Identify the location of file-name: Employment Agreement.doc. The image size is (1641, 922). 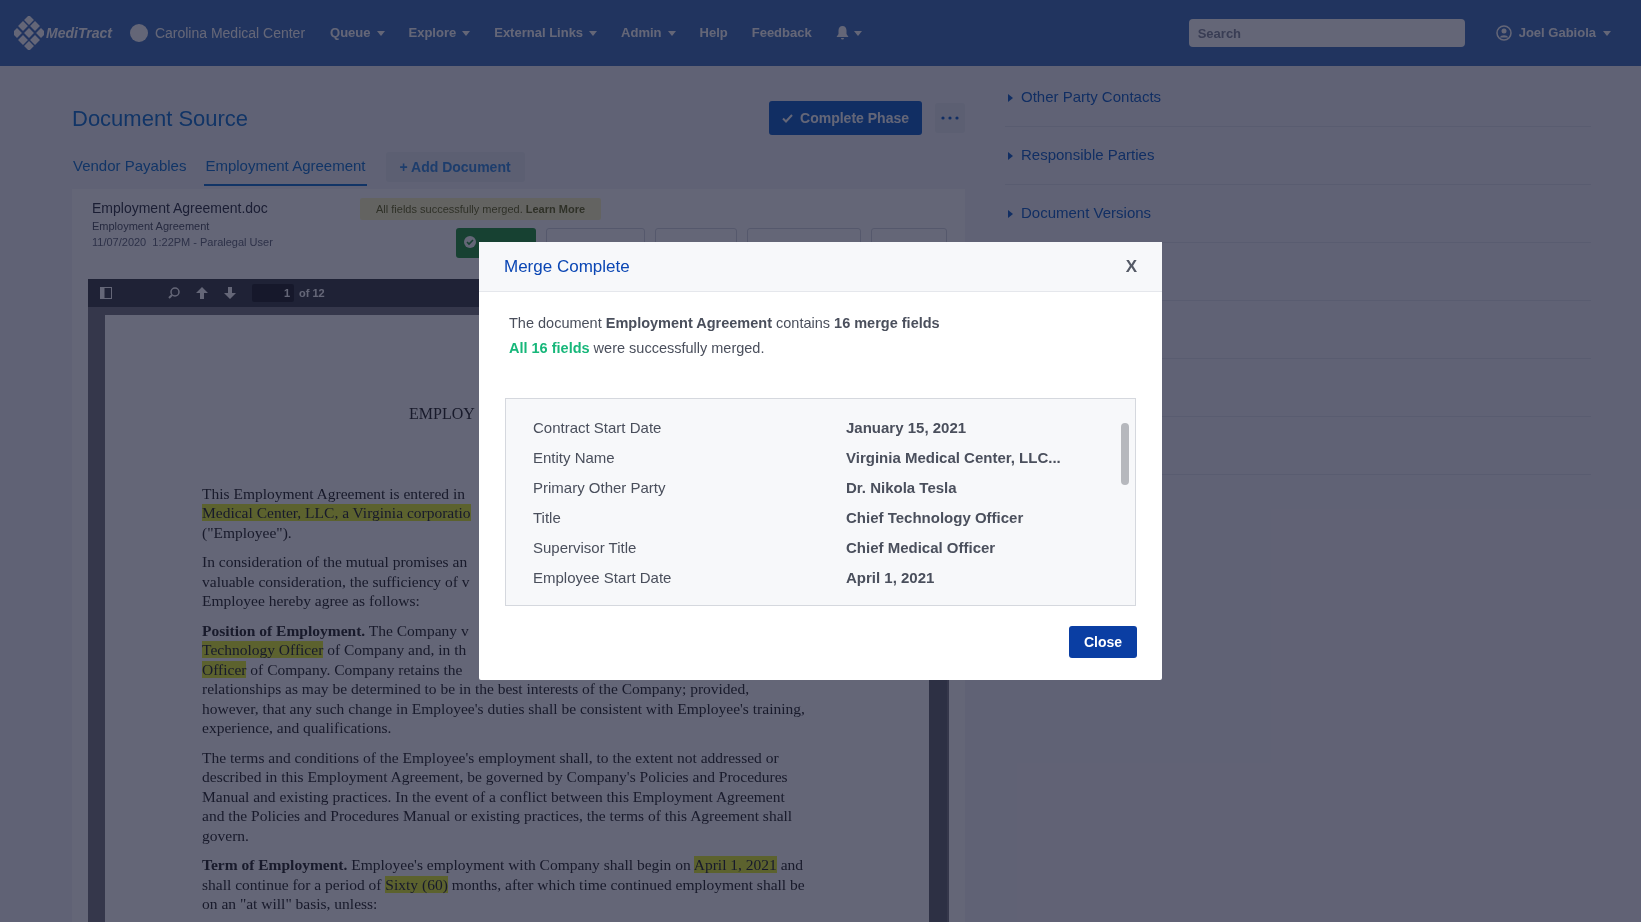
(180, 208).